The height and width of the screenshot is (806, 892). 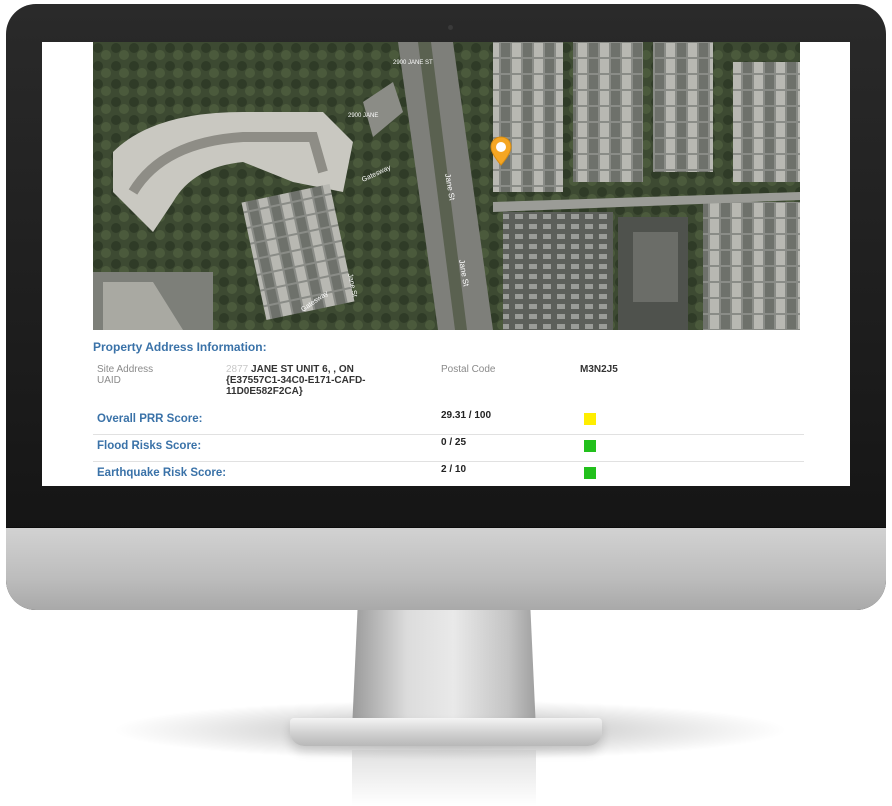 What do you see at coordinates (109, 380) in the screenshot?
I see `uaid-label: UAID` at bounding box center [109, 380].